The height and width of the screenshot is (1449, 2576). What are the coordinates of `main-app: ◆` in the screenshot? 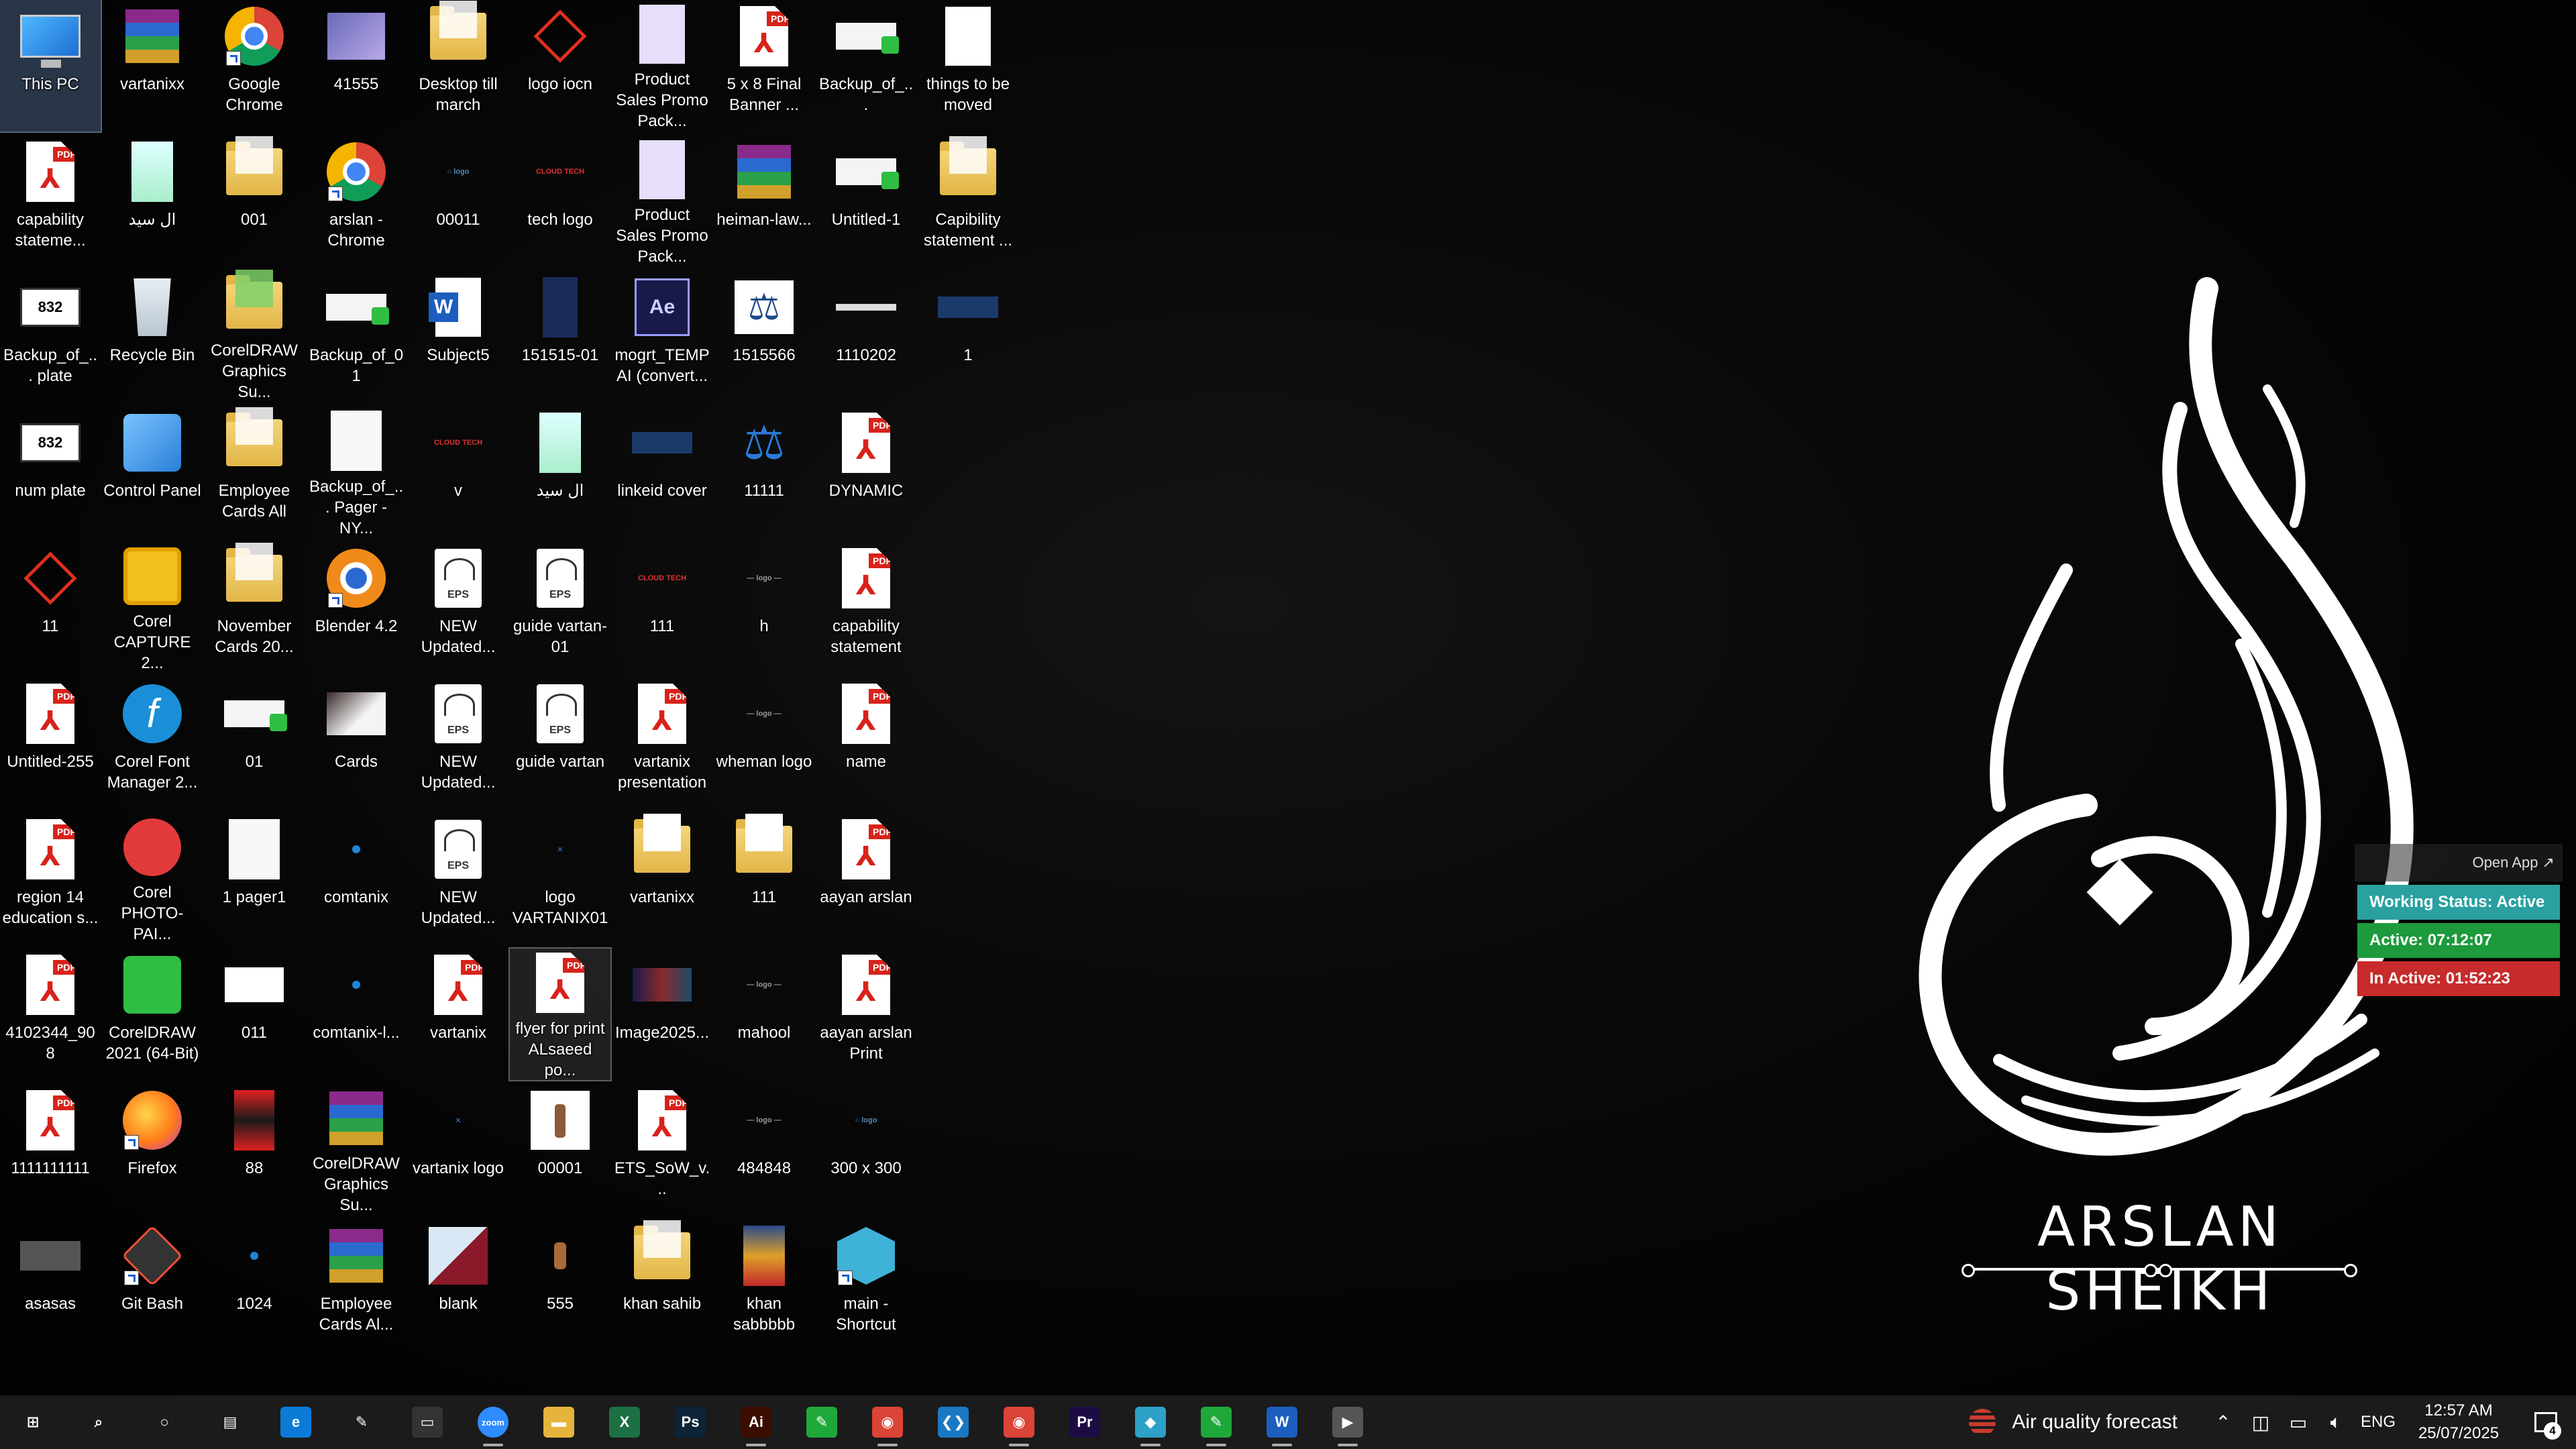 It's located at (1150, 1422).